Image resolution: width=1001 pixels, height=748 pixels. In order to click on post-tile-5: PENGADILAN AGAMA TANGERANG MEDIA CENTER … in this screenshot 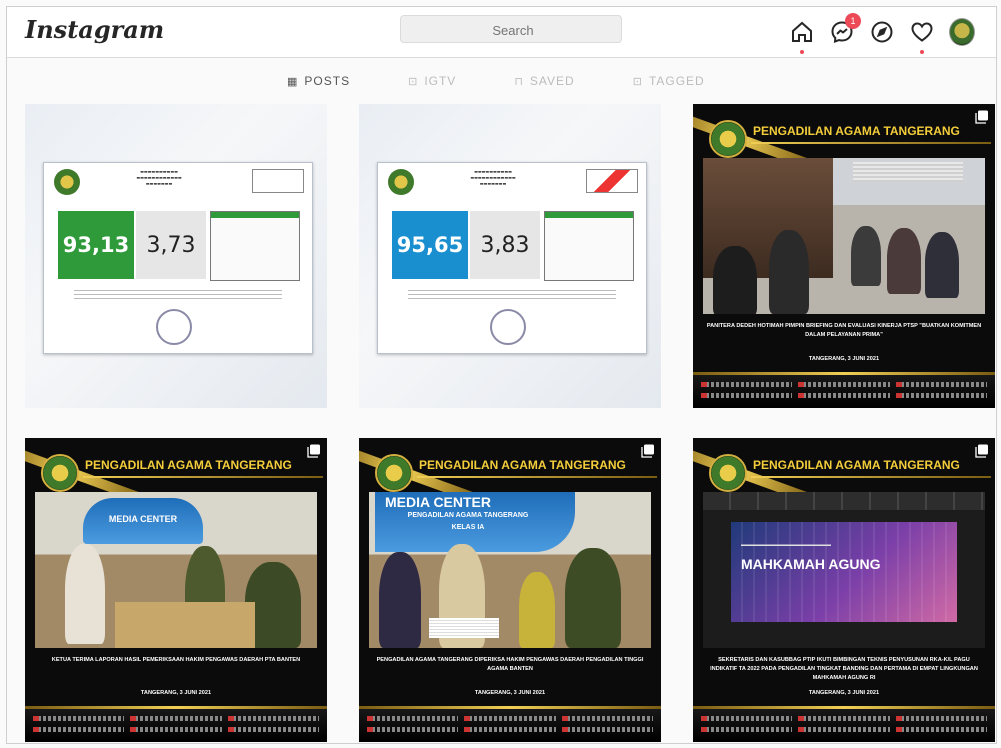, I will do `click(510, 590)`.